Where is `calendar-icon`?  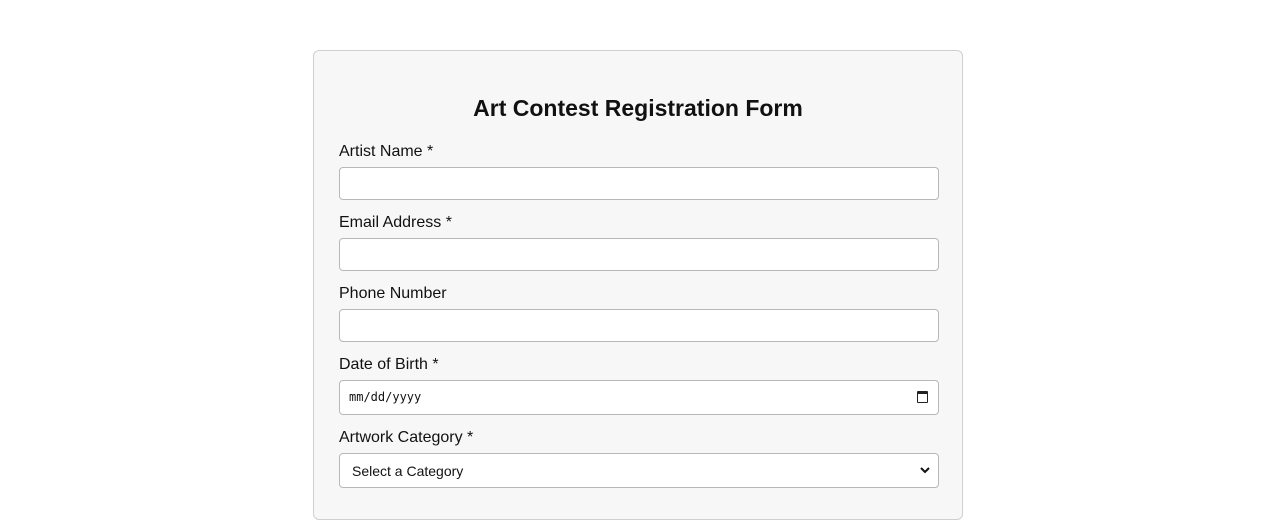
calendar-icon is located at coordinates (922, 397).